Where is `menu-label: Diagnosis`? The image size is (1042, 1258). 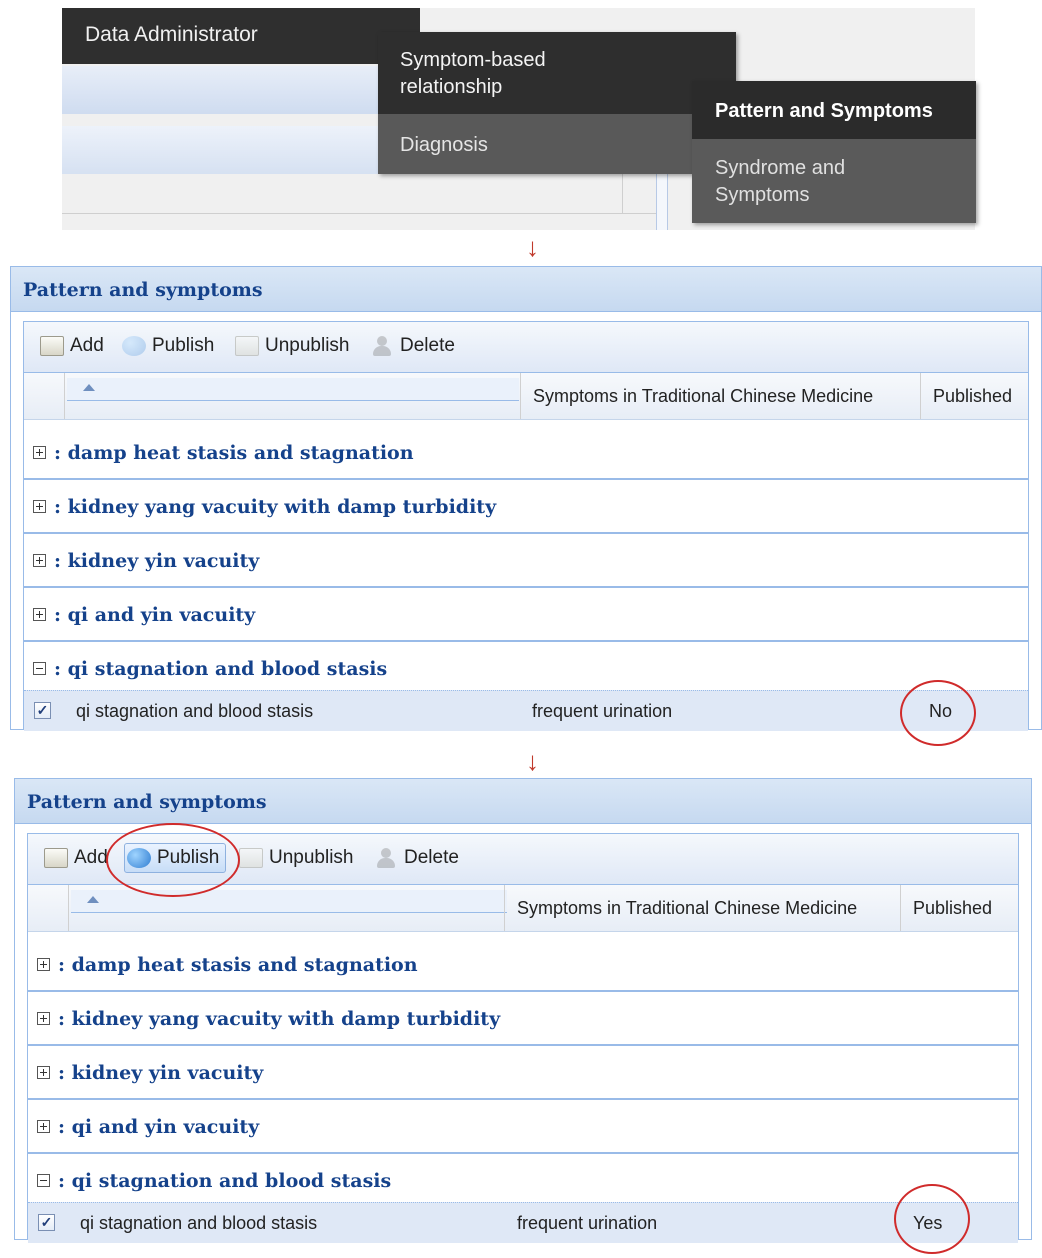
menu-label: Diagnosis is located at coordinates (444, 145).